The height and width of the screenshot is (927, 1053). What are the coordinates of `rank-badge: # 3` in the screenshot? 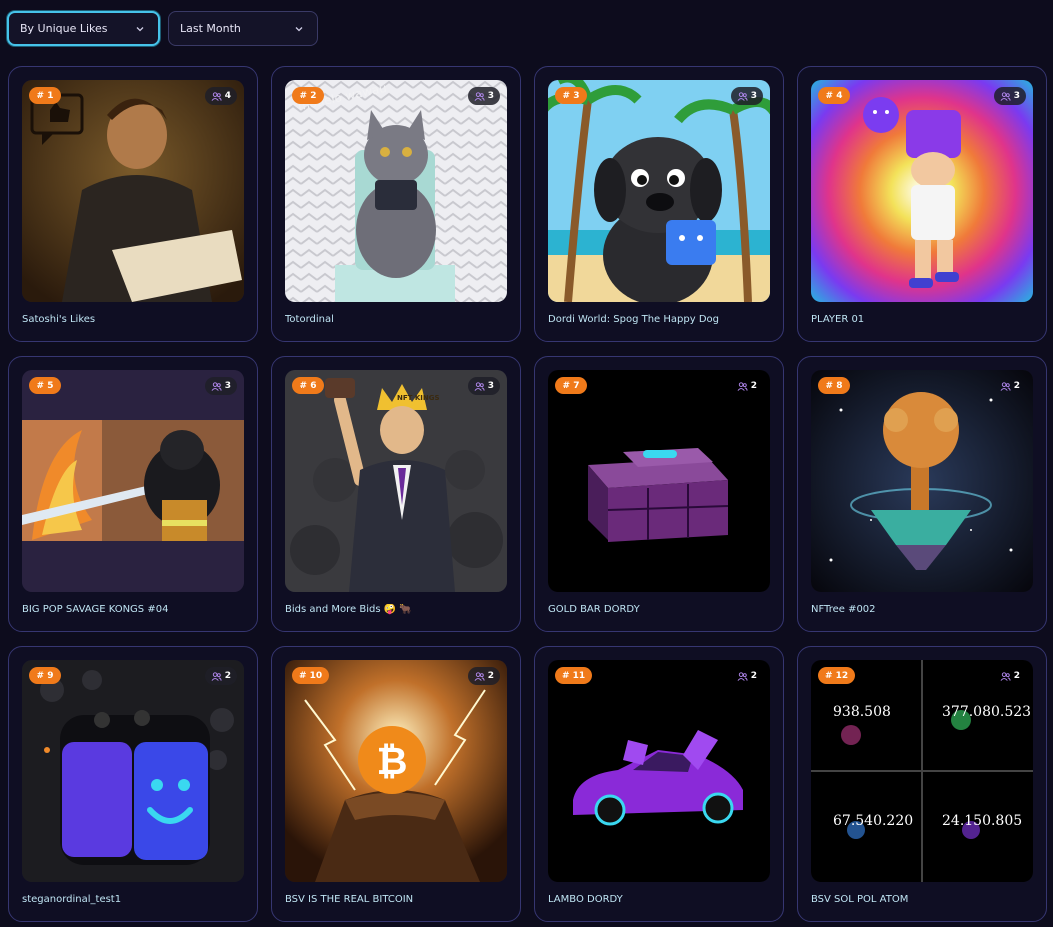 It's located at (571, 95).